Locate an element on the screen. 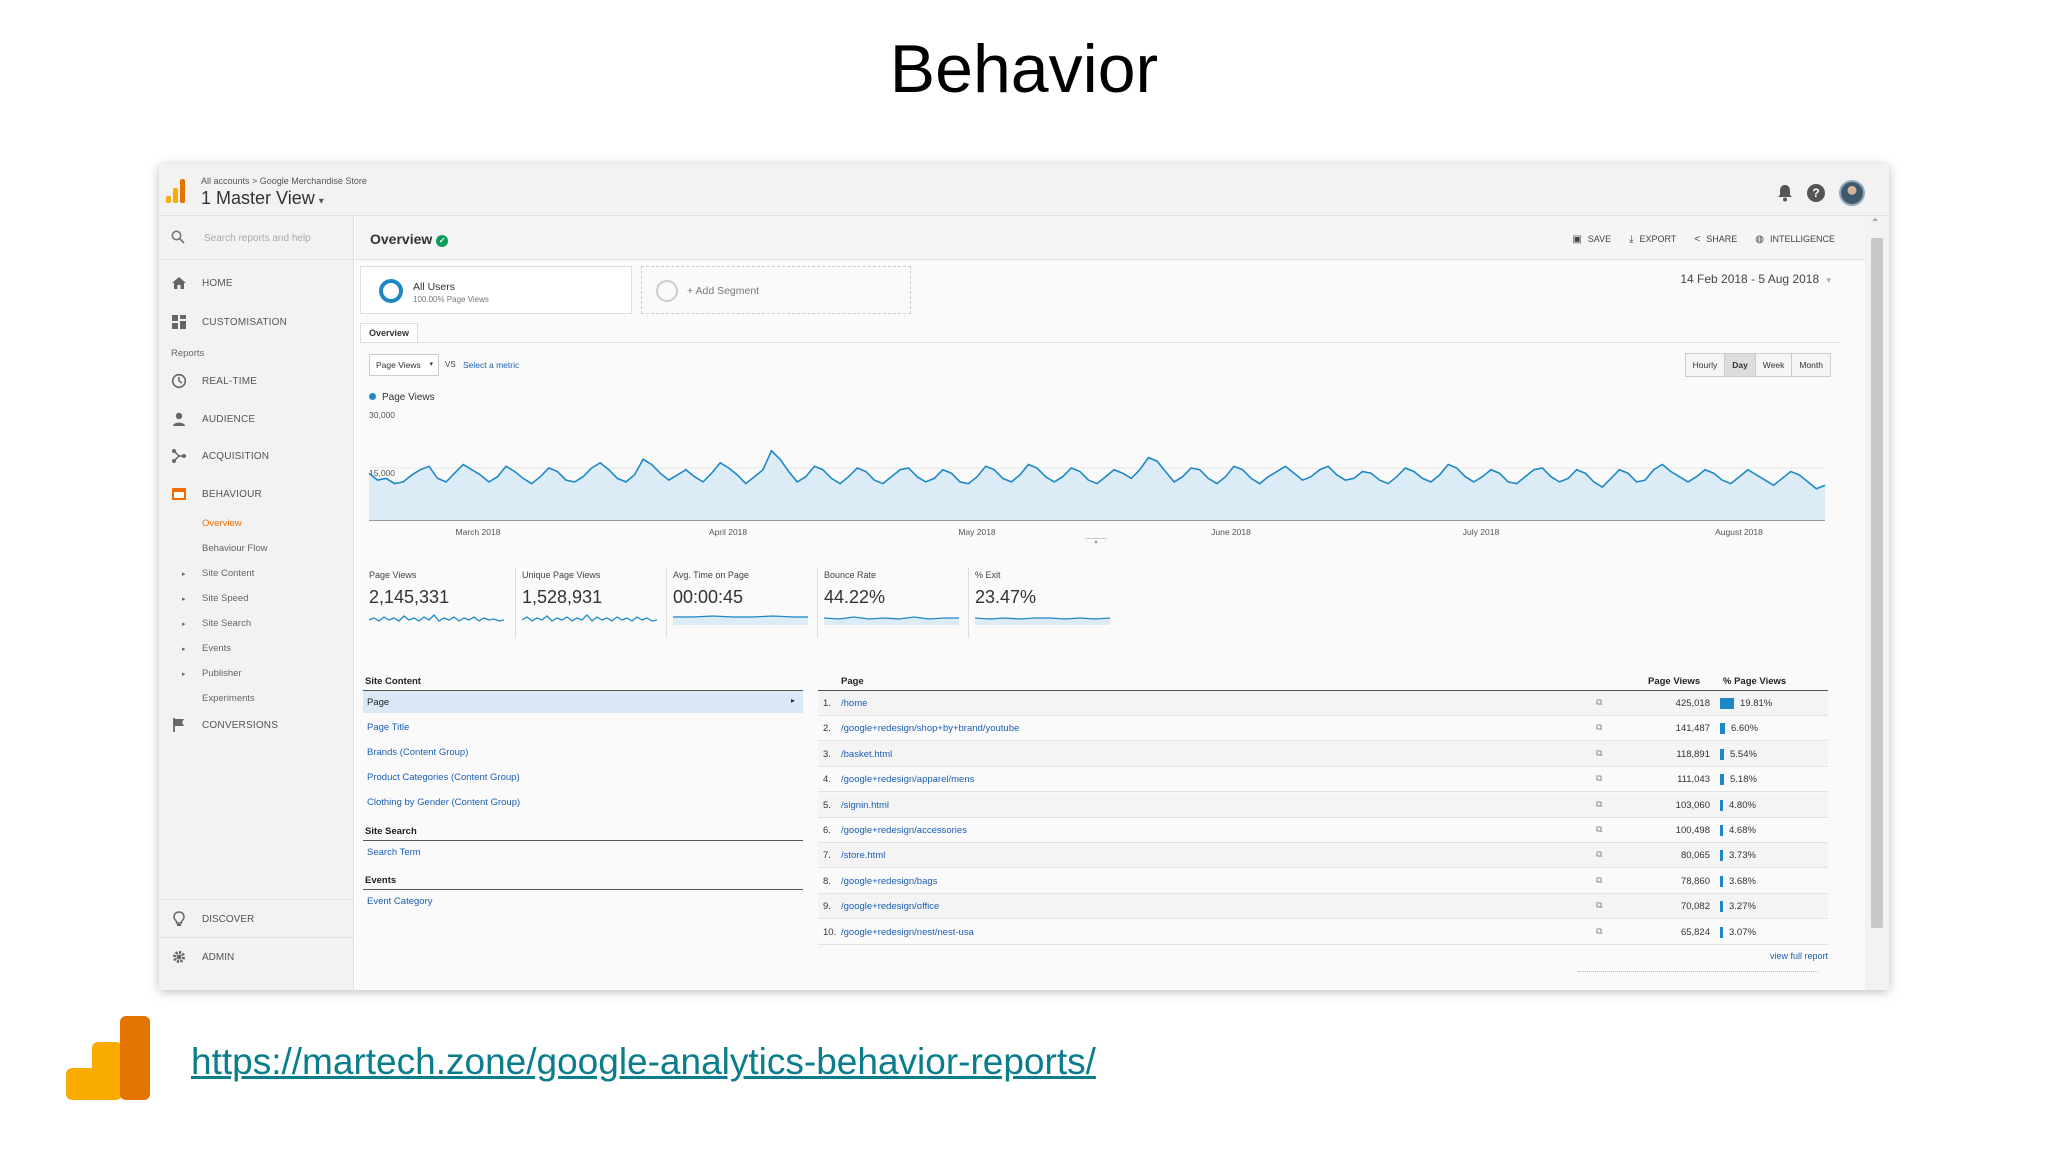  page-path-link: /google+redesign/office is located at coordinates (890, 906).